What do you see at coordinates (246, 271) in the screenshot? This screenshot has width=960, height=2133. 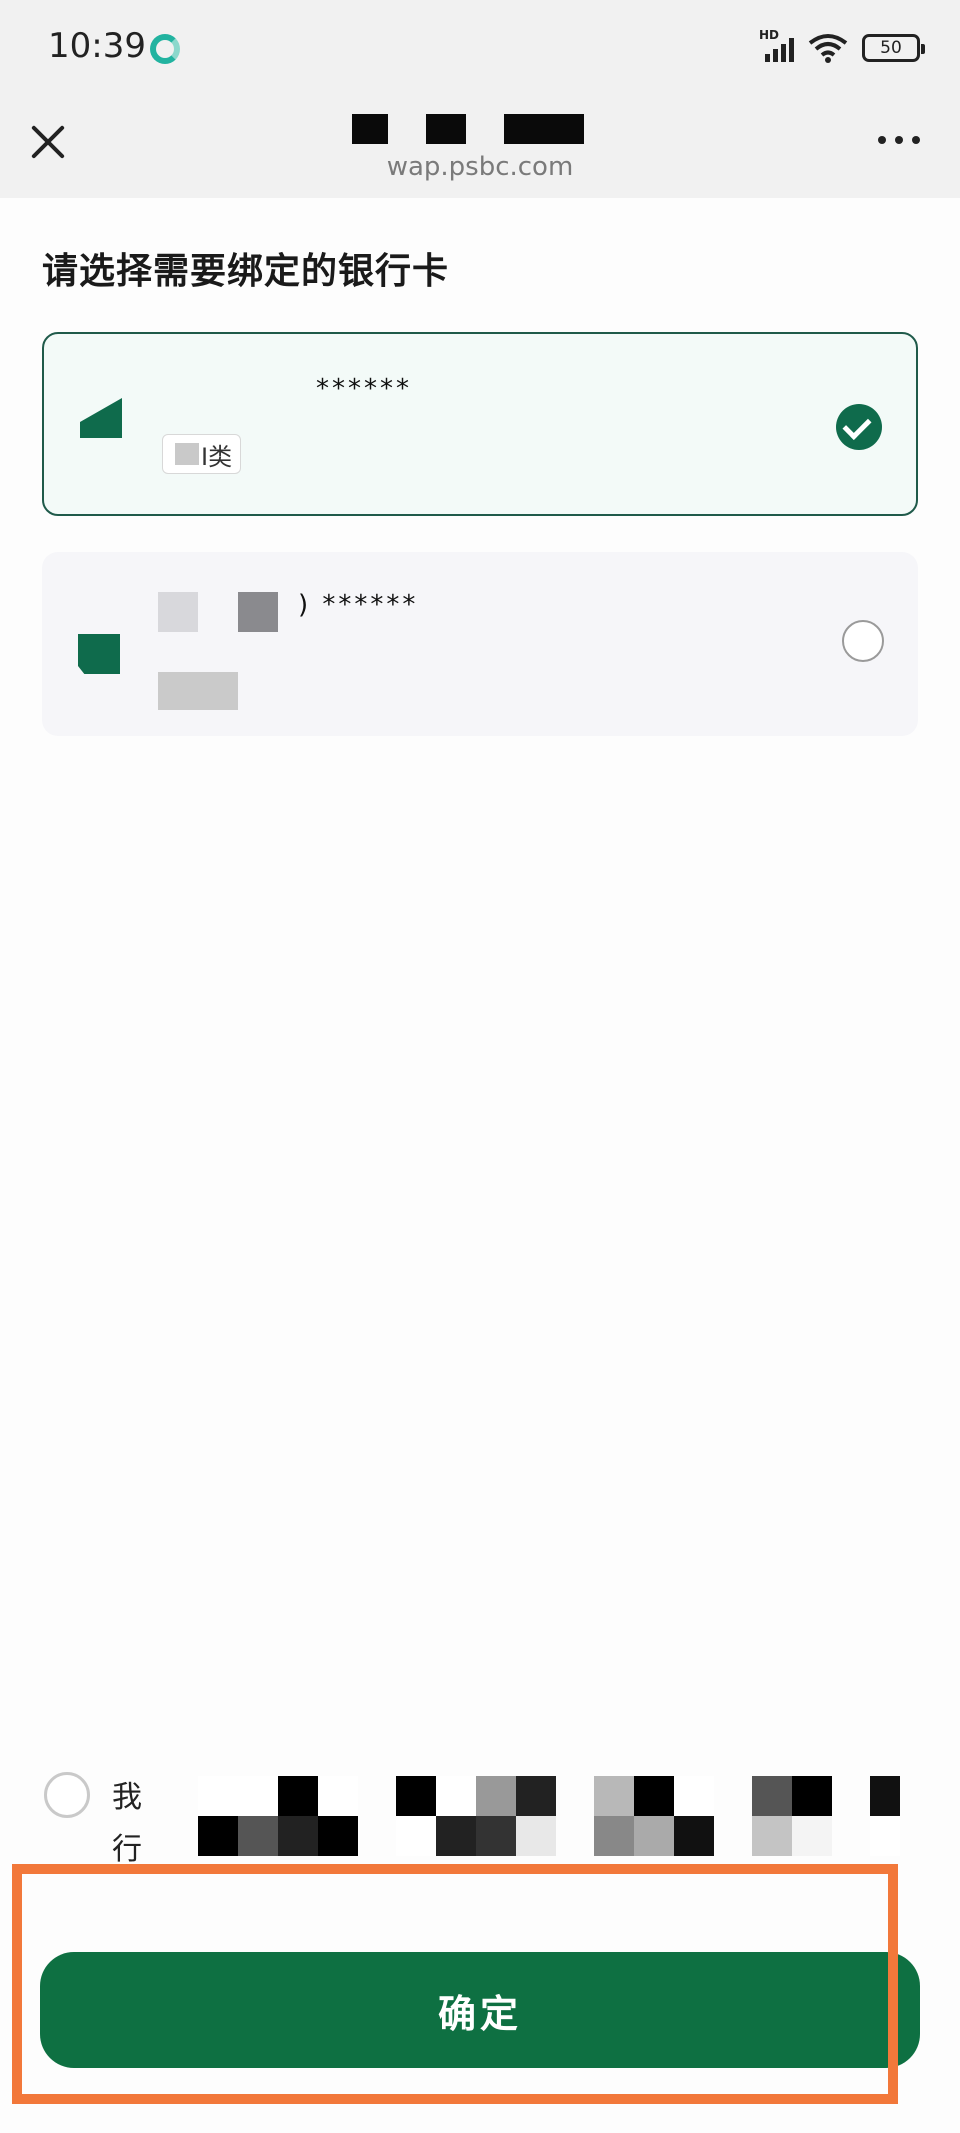 I see `page-title: 请选择需要绑定的银行卡` at bounding box center [246, 271].